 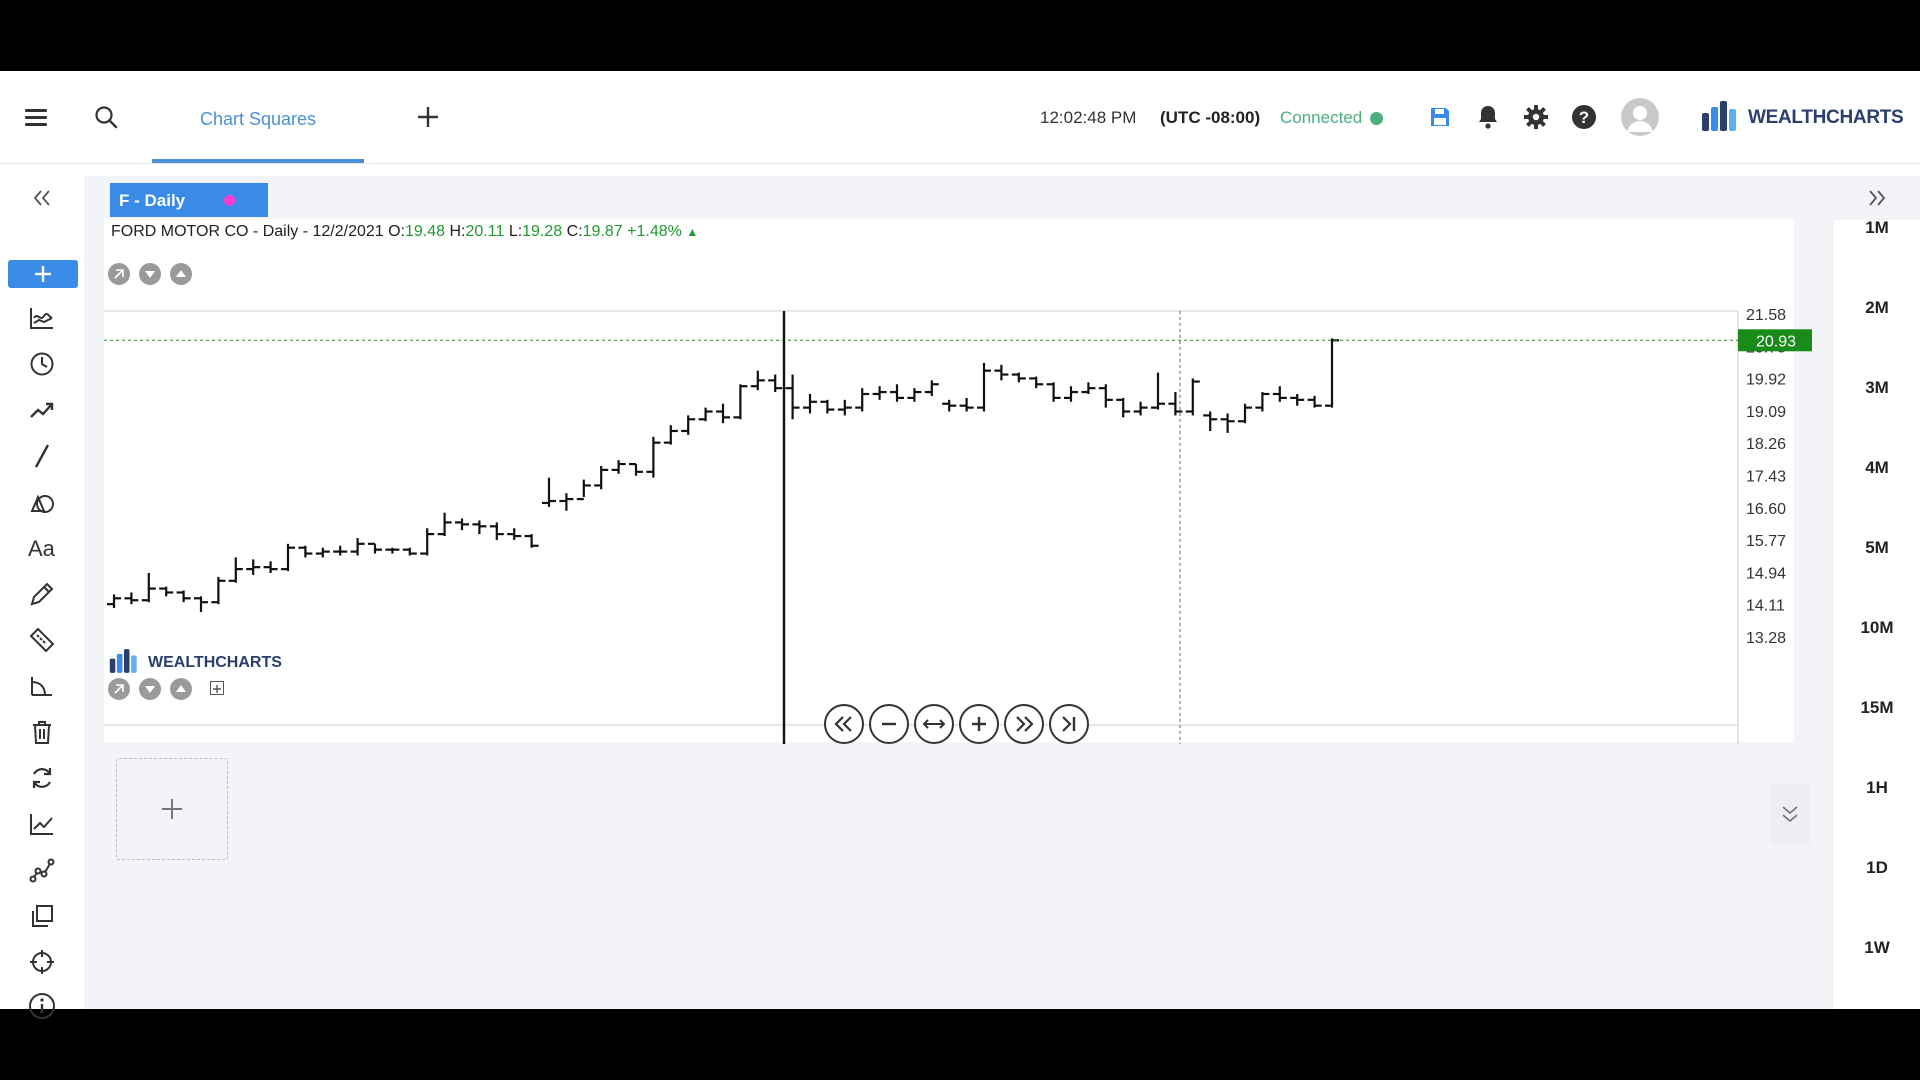 I want to click on timeframe-3m: 3M, so click(x=1877, y=388).